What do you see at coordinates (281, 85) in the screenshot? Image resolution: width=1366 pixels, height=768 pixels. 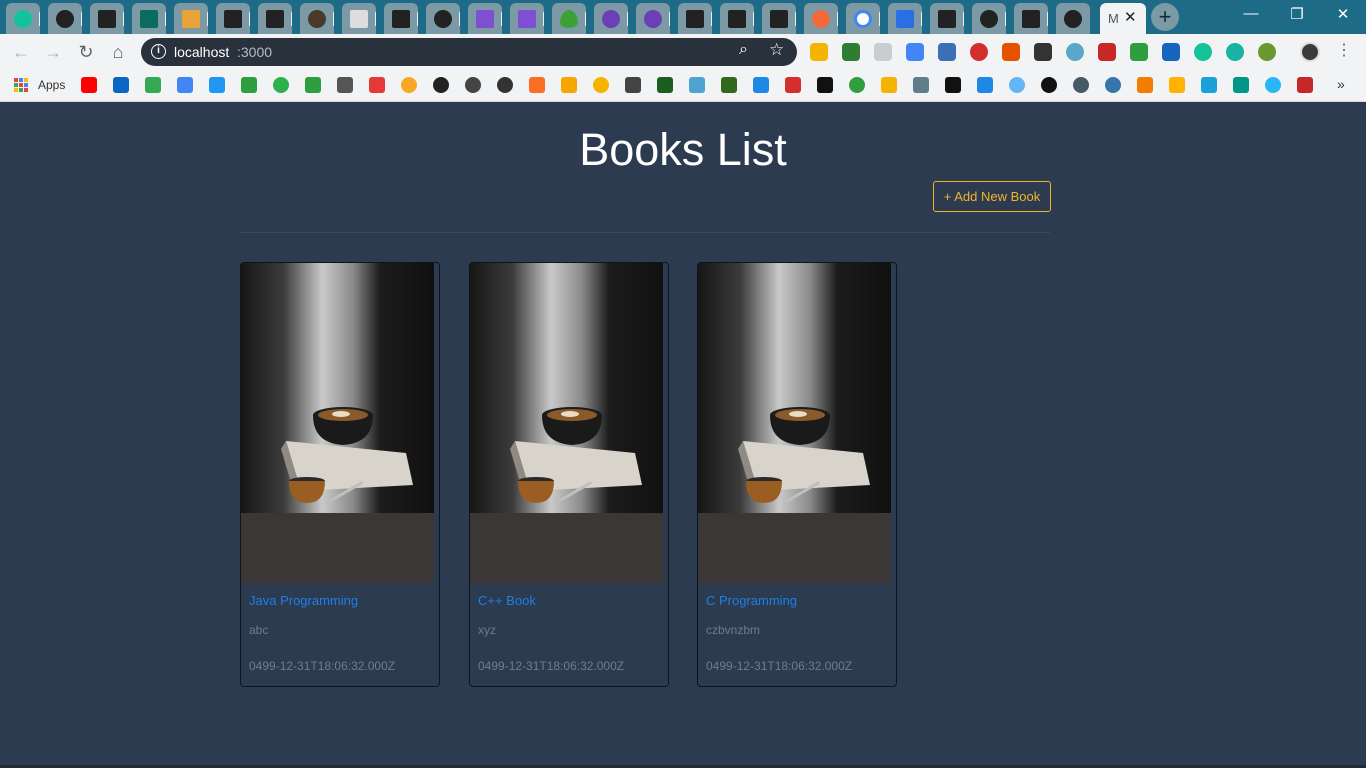 I see `hackerrank-icon` at bounding box center [281, 85].